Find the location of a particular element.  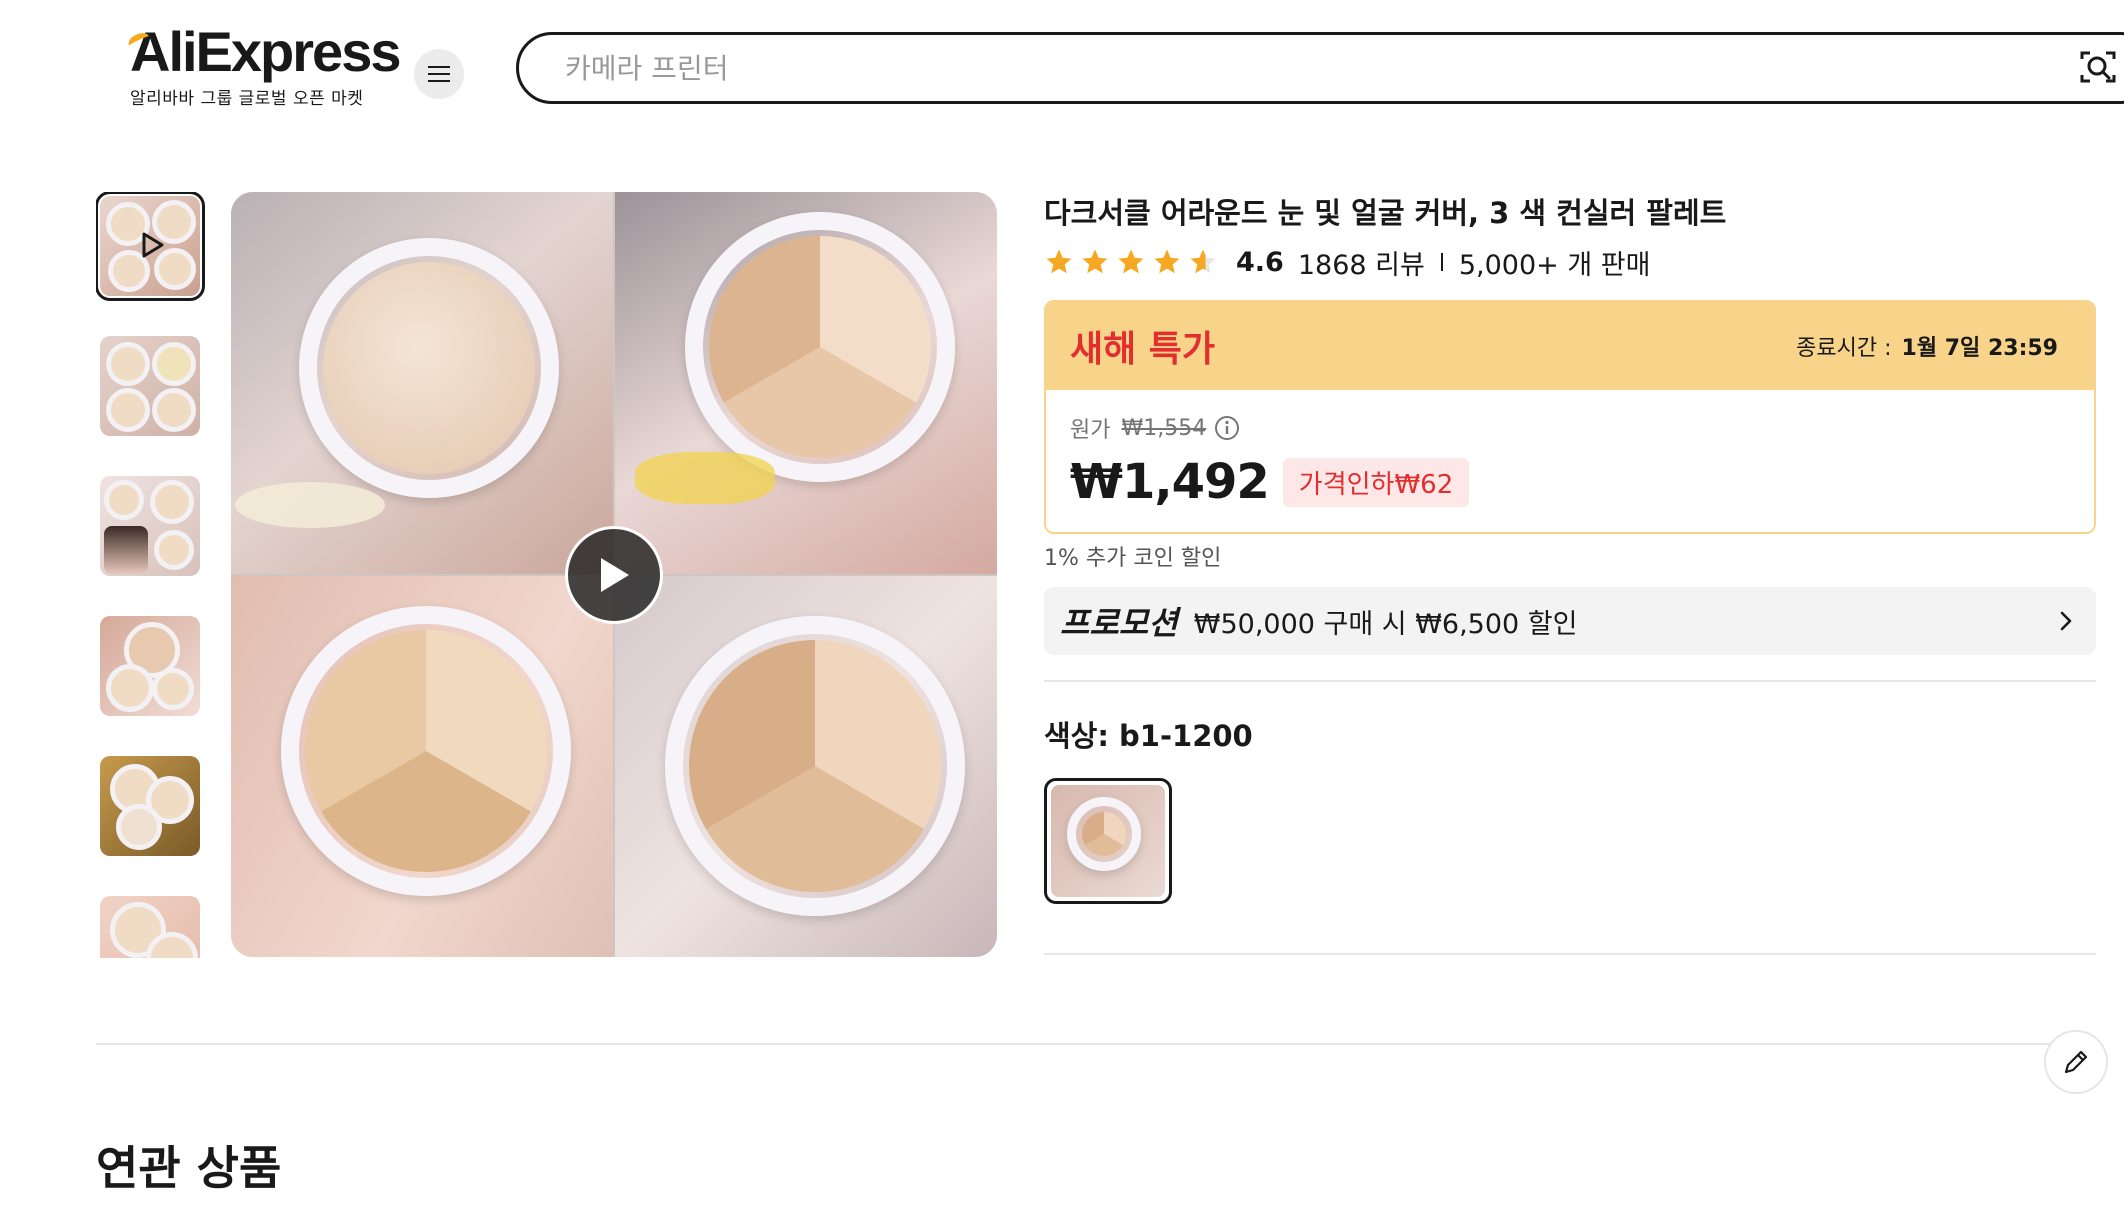

rating-row: 4.6 1868 리뷰 5,000+ 개 판매 is located at coordinates (1347, 262).